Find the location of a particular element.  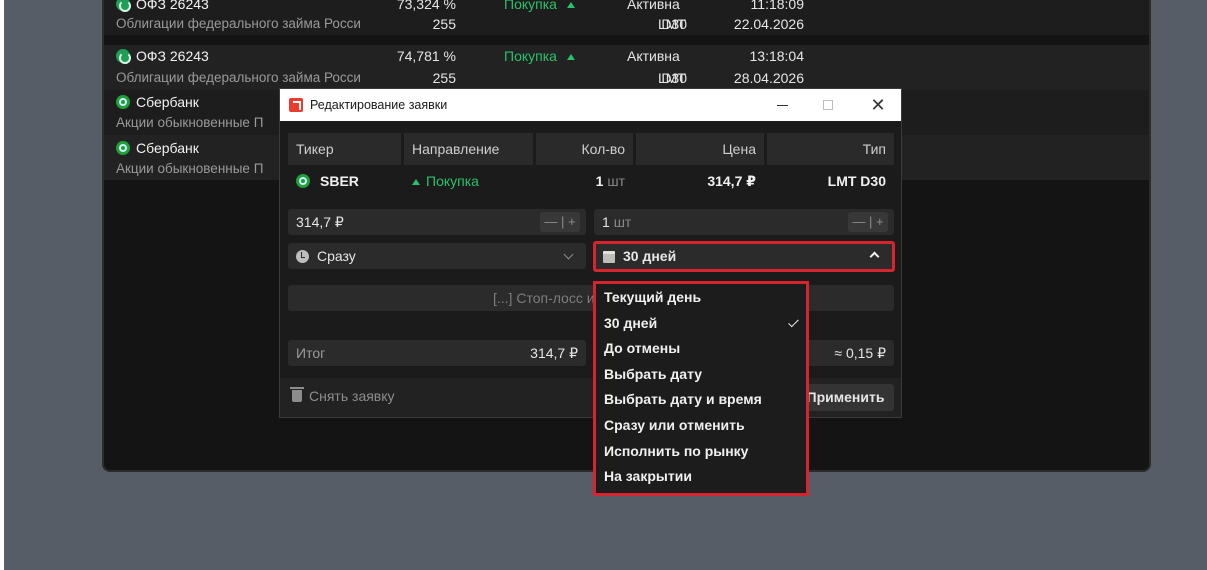

order-time: 13:18:04 is located at coordinates (777, 56).